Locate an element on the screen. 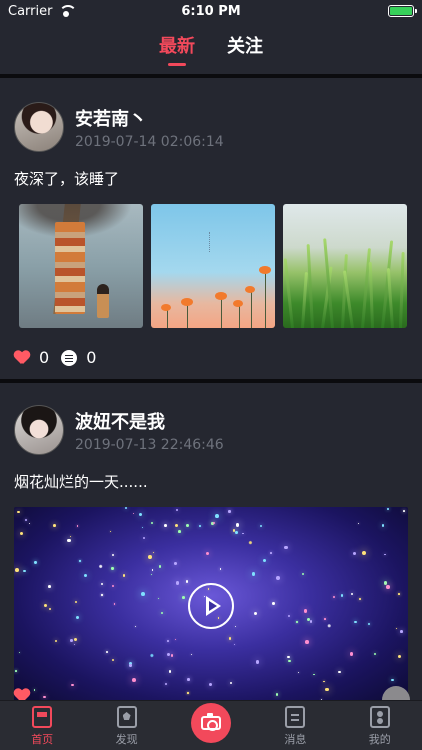 The image size is (422, 750). post-header: 安若南丶 2019-07-14 02:06:14 is located at coordinates (211, 127).